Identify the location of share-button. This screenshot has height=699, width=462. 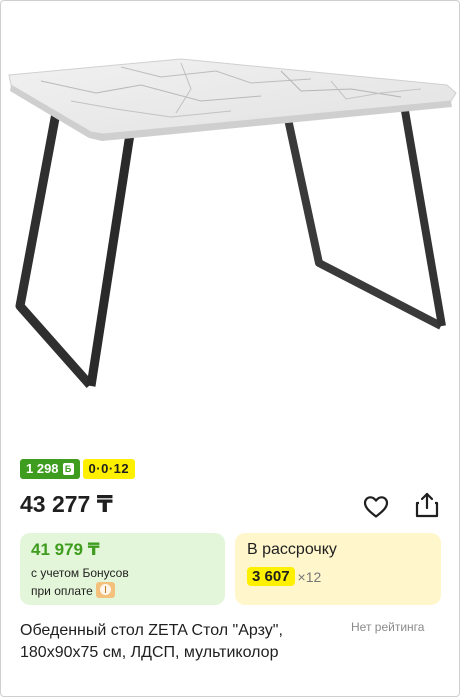
(427, 505).